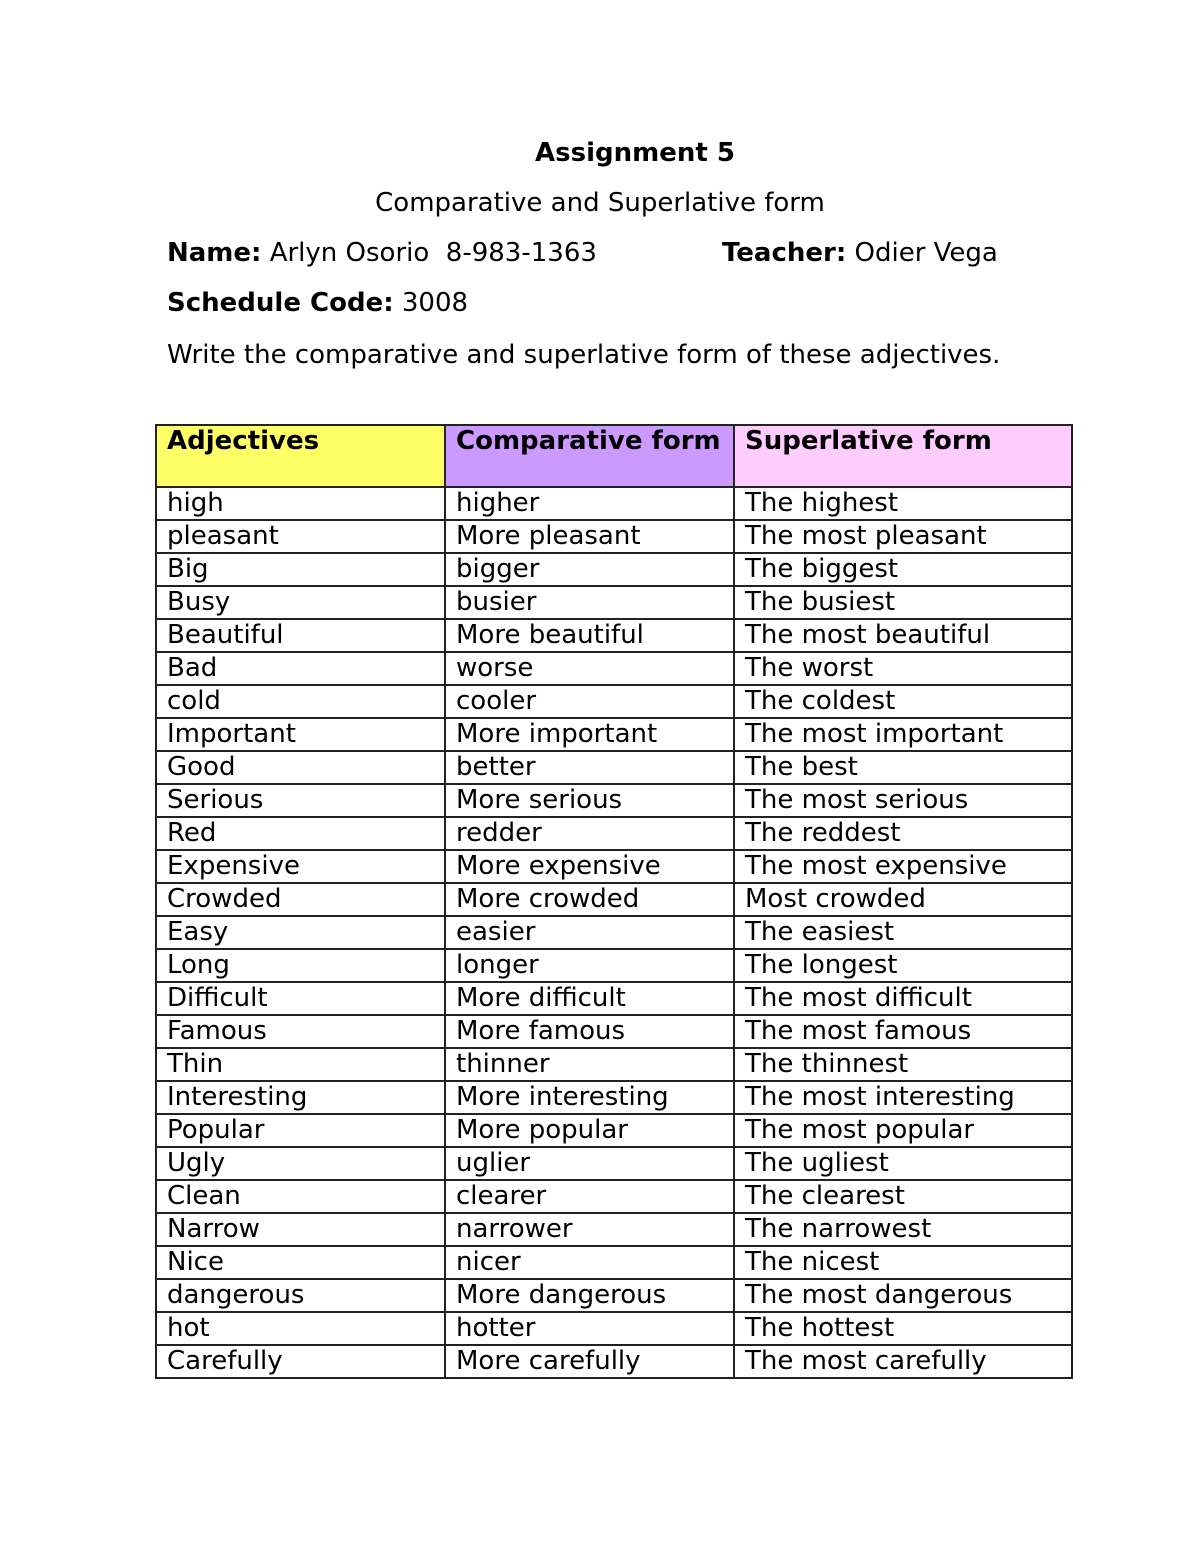  What do you see at coordinates (589, 456) in the screenshot?
I see `header-comparative: Comparative form` at bounding box center [589, 456].